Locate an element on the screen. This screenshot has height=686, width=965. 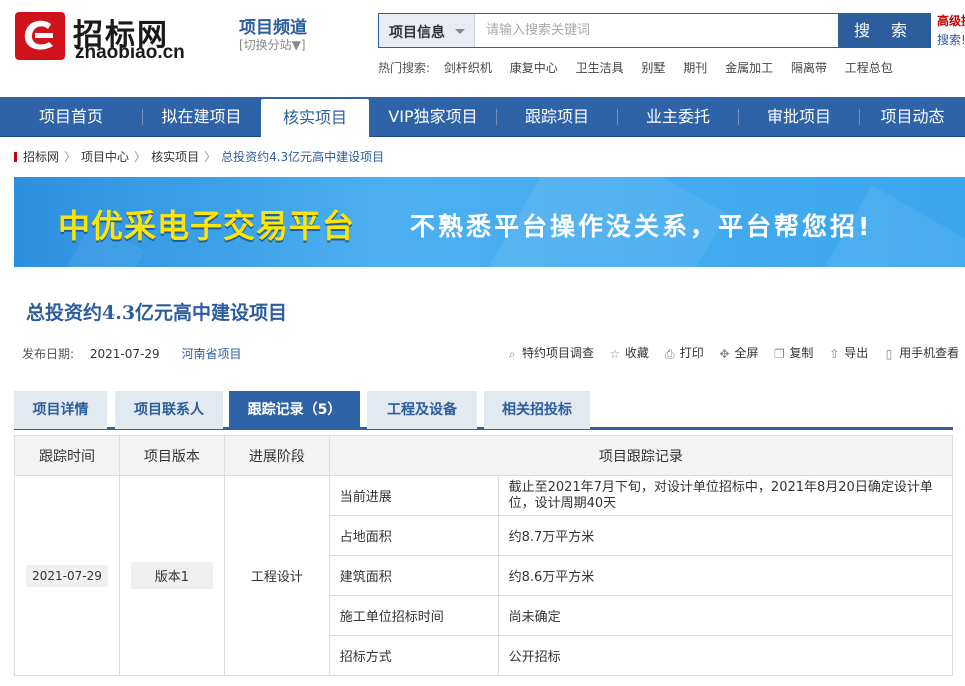
tab-equipment: 工程及设备 is located at coordinates (422, 410).